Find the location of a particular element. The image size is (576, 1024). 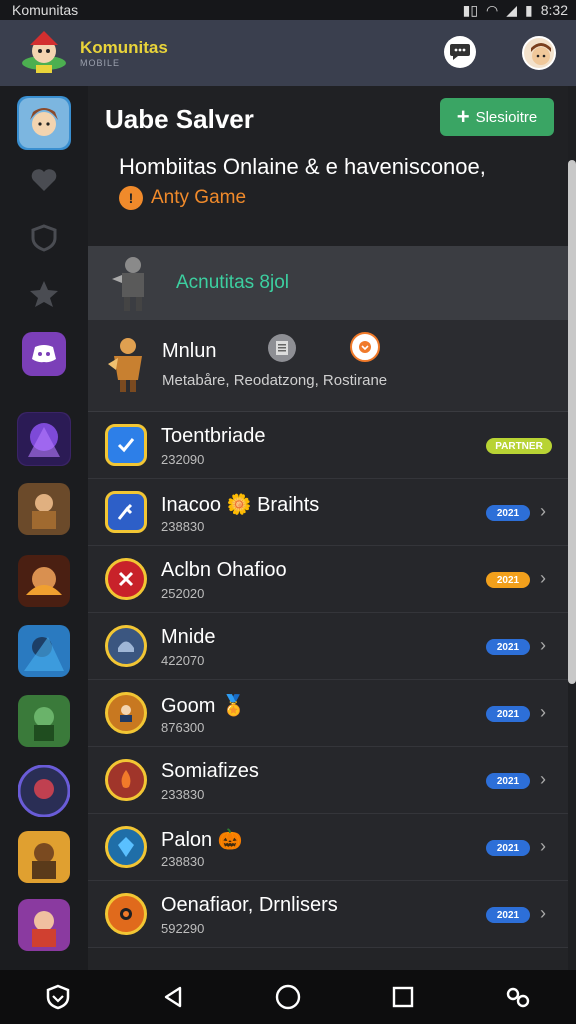

list-item: Palon 🎃 238830 2021 › is located at coordinates (328, 847).